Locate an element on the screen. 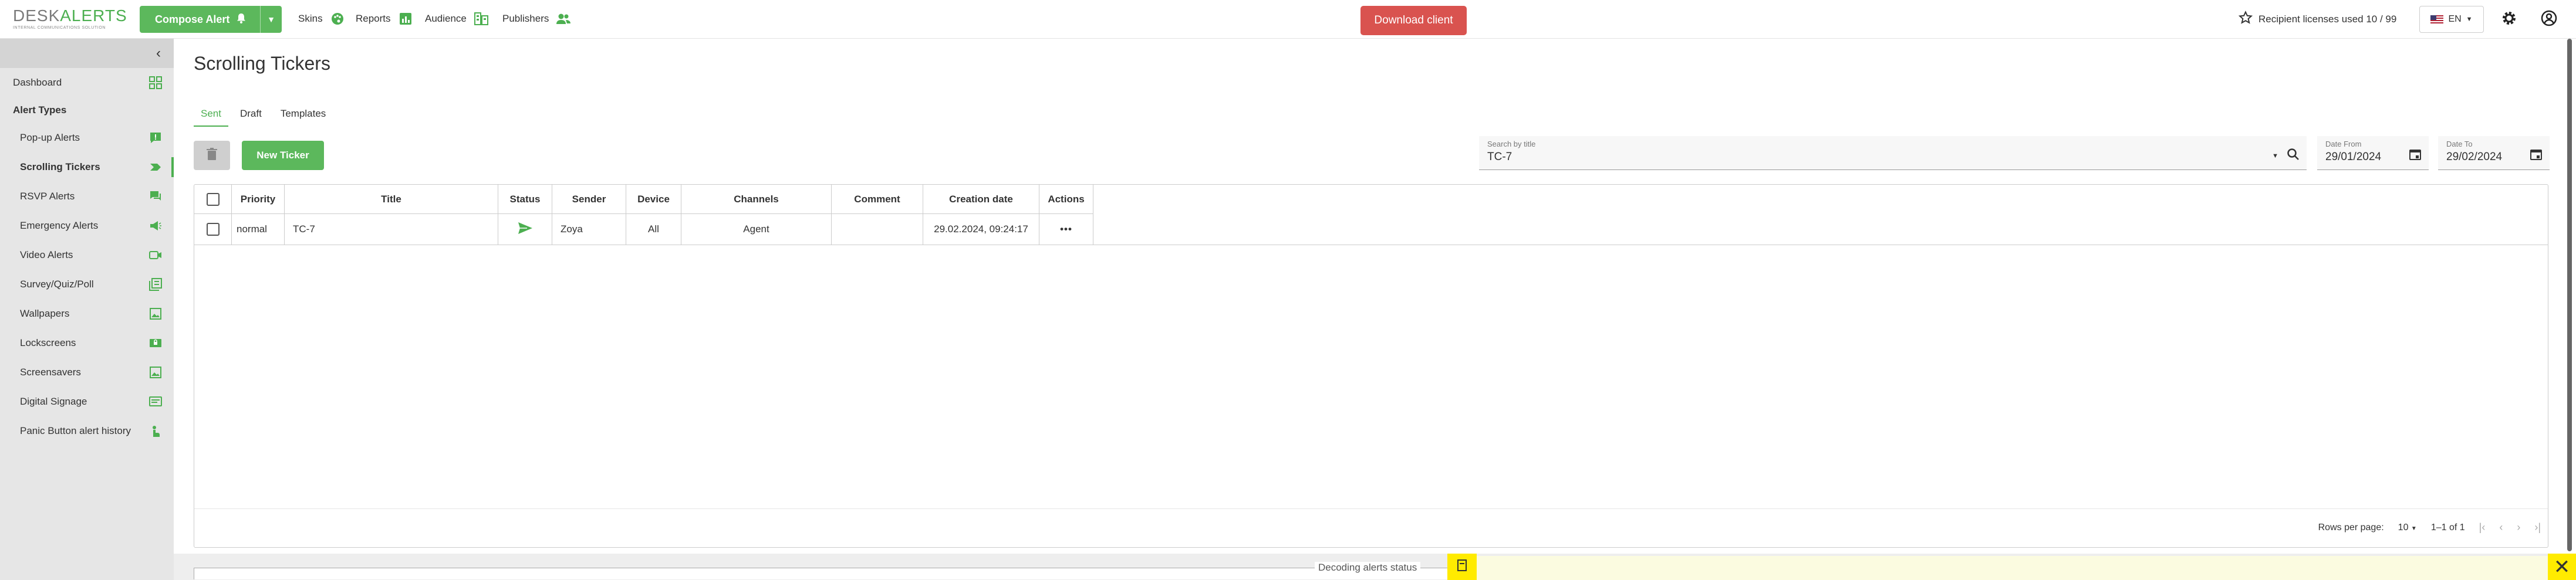  next-page-icon: › is located at coordinates (2518, 527).